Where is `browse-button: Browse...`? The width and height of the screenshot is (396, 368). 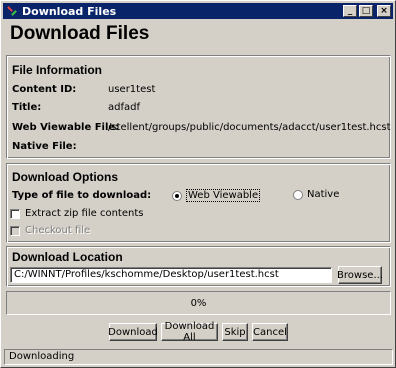
browse-button: Browse... is located at coordinates (360, 275).